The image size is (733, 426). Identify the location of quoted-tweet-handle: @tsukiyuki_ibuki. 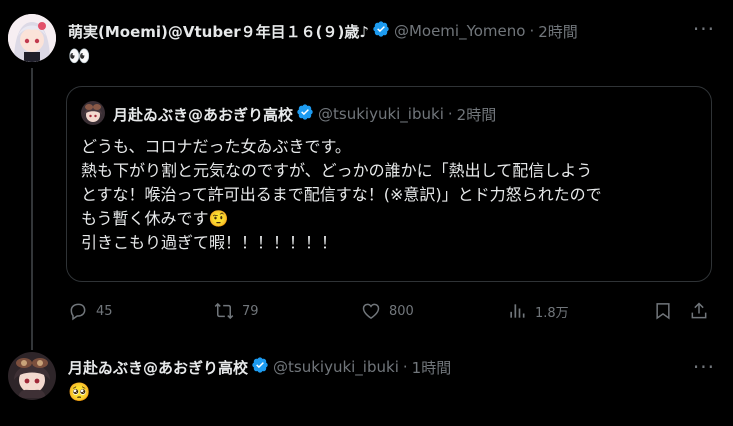
(381, 114).